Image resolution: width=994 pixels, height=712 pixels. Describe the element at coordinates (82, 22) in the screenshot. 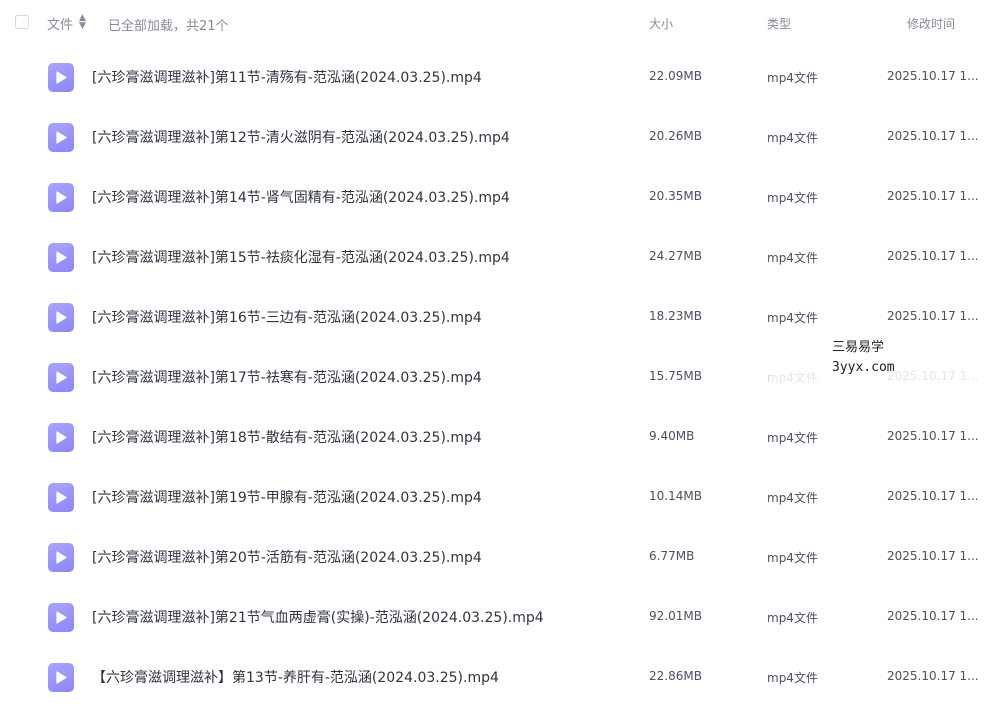

I see `sort-icon: ▲ ▼` at that location.